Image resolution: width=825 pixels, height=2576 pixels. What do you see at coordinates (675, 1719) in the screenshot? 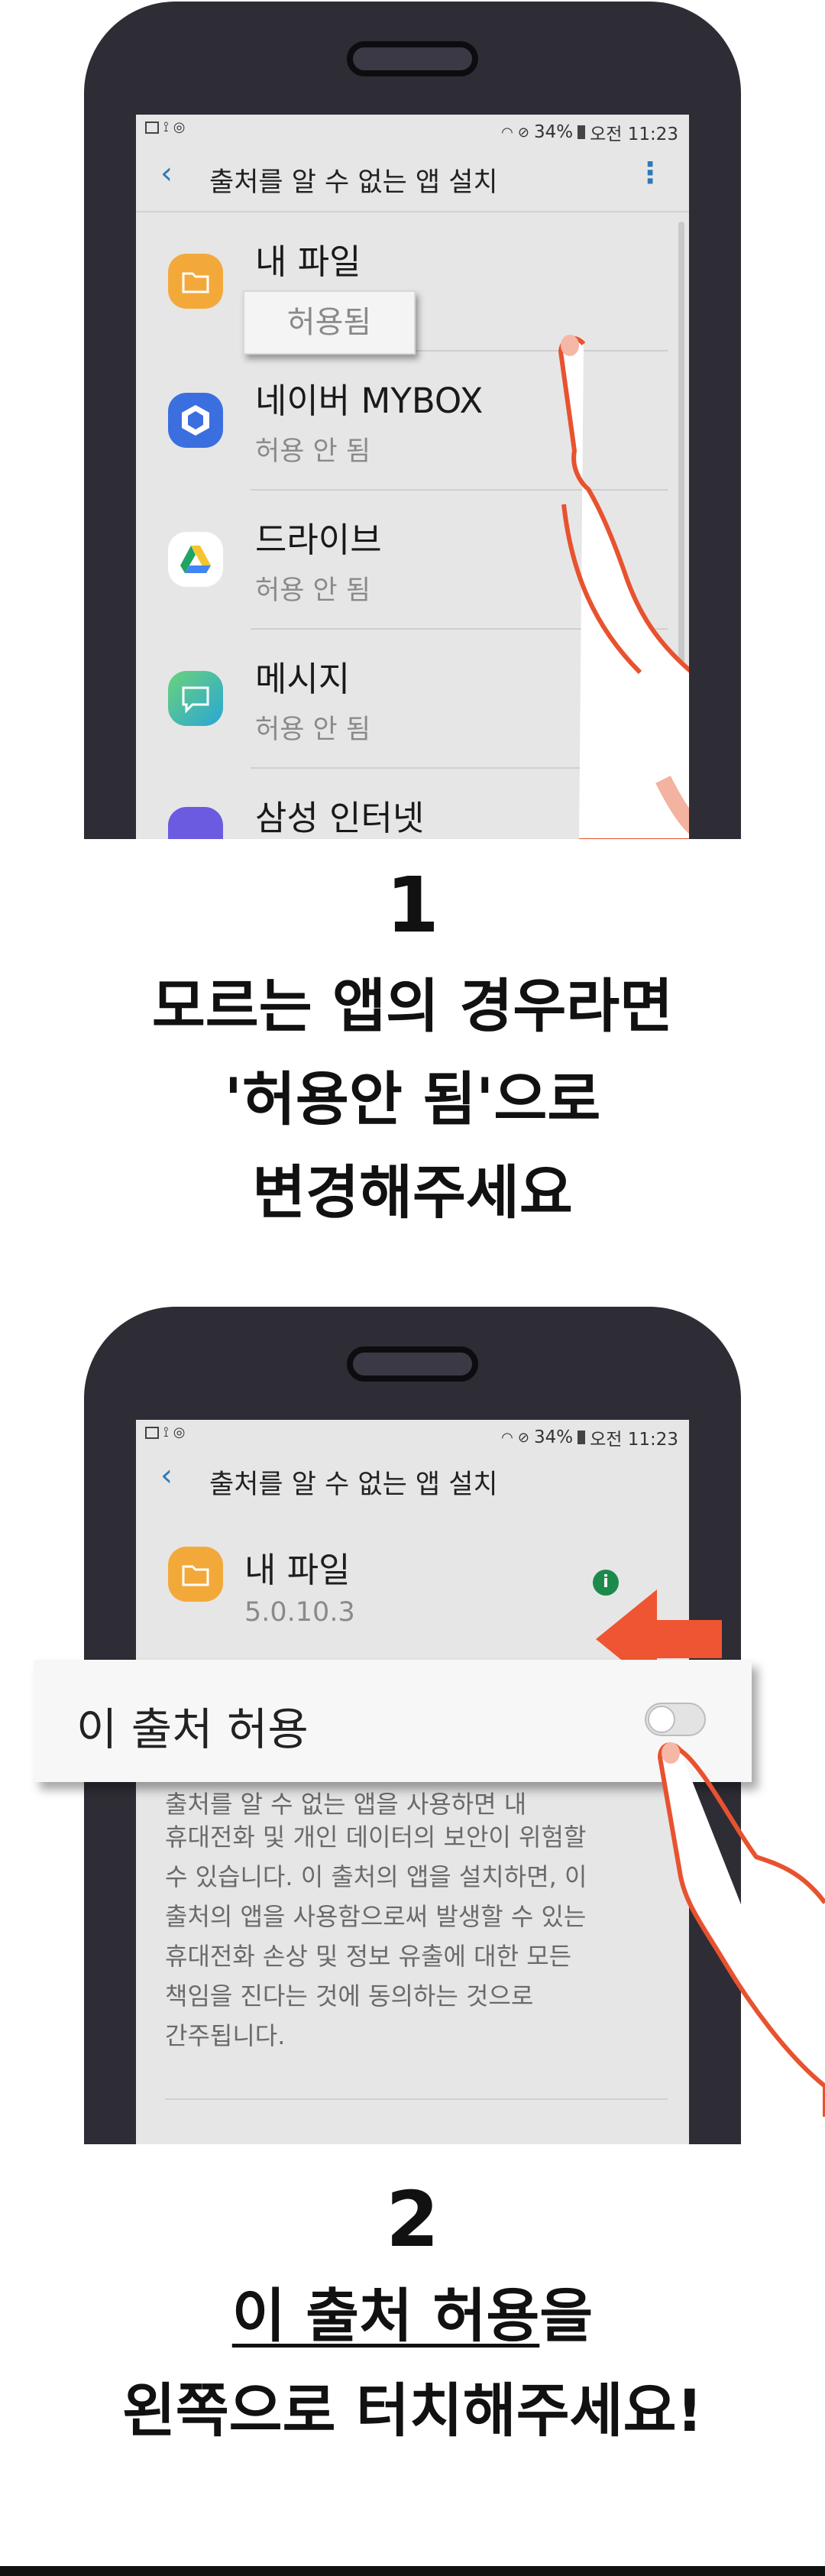
I see `allow-toggle` at bounding box center [675, 1719].